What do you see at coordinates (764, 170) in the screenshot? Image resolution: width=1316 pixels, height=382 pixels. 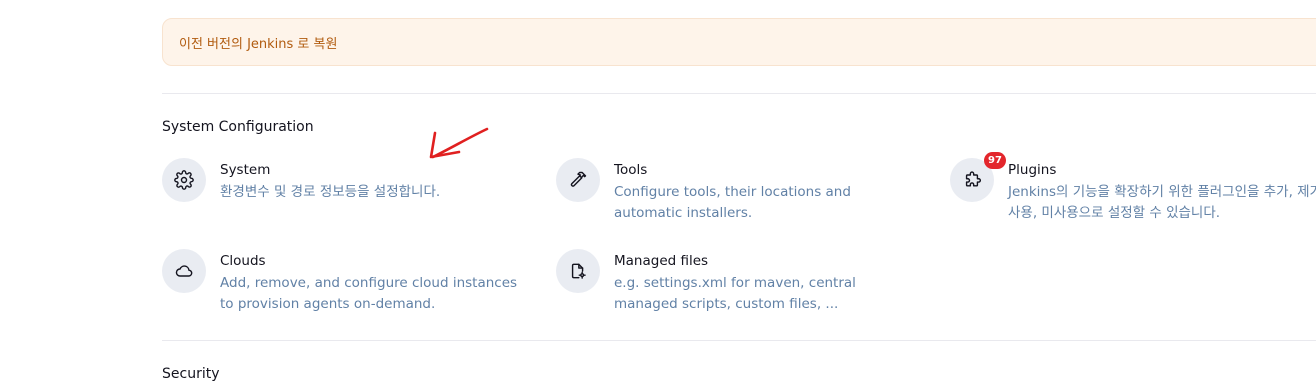 I see `item-title: Tools` at bounding box center [764, 170].